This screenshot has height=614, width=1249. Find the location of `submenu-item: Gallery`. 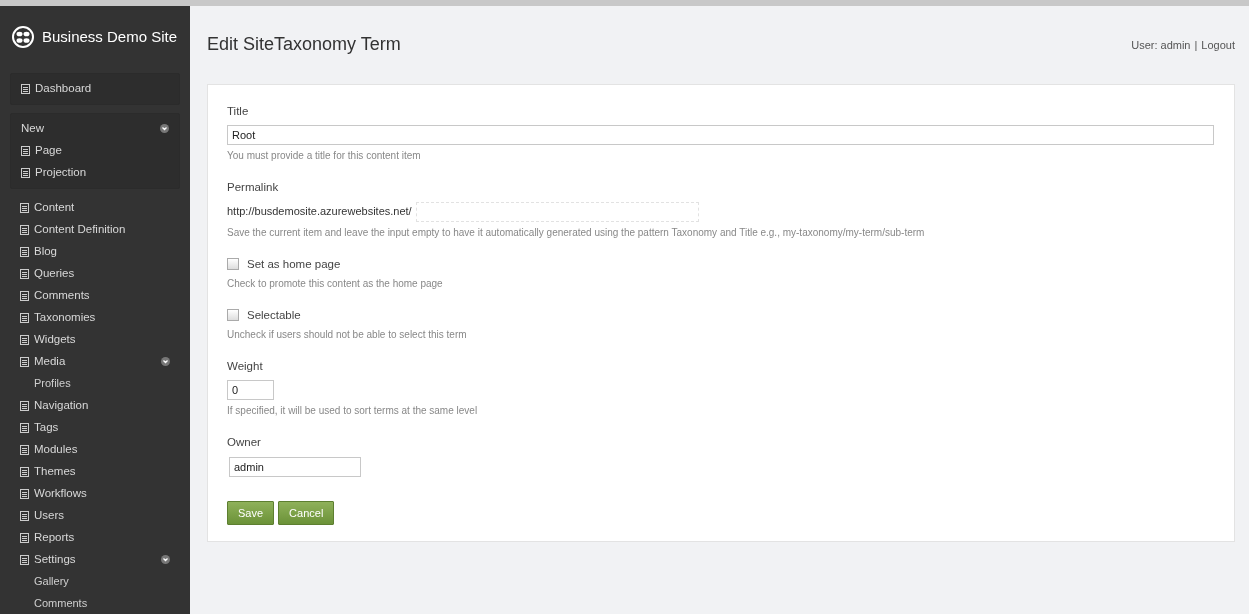

submenu-item: Gallery is located at coordinates (95, 581).